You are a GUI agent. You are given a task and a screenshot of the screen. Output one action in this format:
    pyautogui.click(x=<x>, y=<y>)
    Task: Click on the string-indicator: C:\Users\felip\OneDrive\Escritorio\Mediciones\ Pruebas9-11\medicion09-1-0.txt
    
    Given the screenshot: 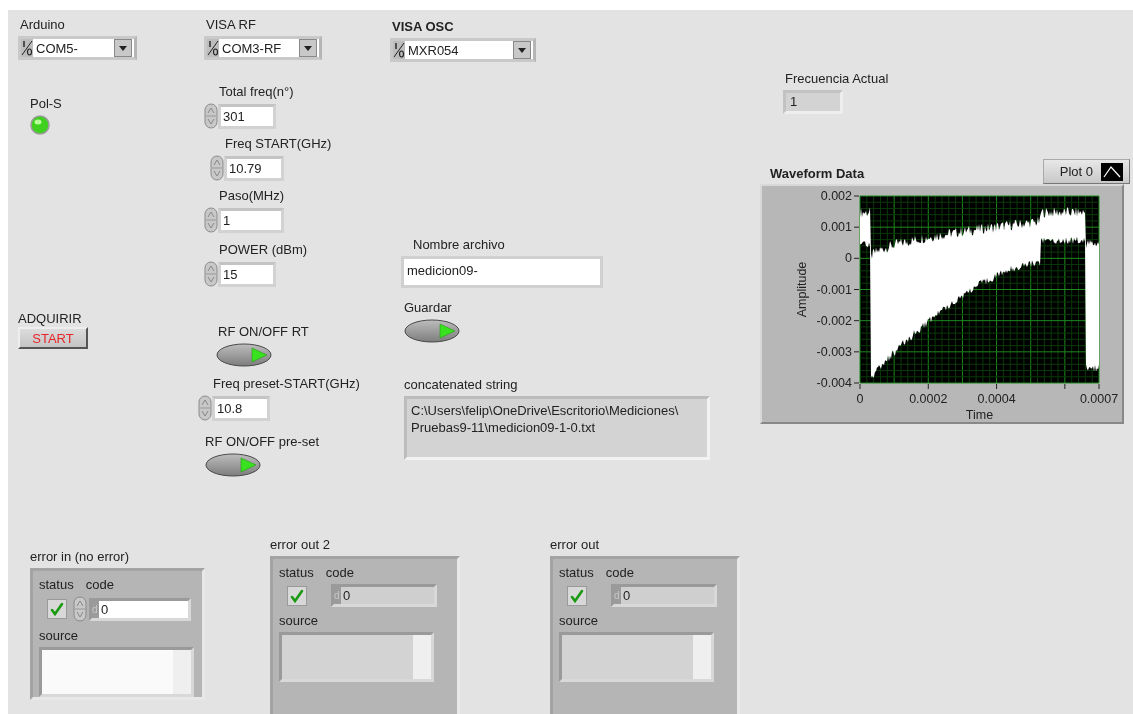 What is the action you would take?
    pyautogui.click(x=557, y=428)
    